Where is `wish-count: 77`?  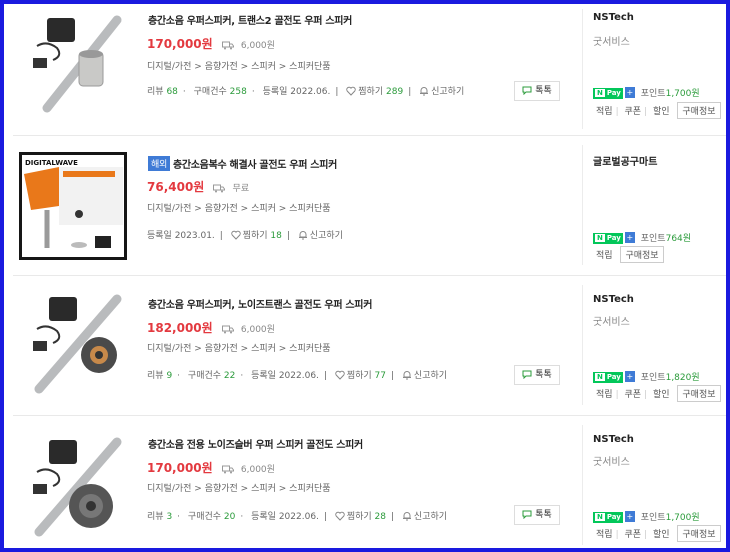 wish-count: 77 is located at coordinates (380, 376).